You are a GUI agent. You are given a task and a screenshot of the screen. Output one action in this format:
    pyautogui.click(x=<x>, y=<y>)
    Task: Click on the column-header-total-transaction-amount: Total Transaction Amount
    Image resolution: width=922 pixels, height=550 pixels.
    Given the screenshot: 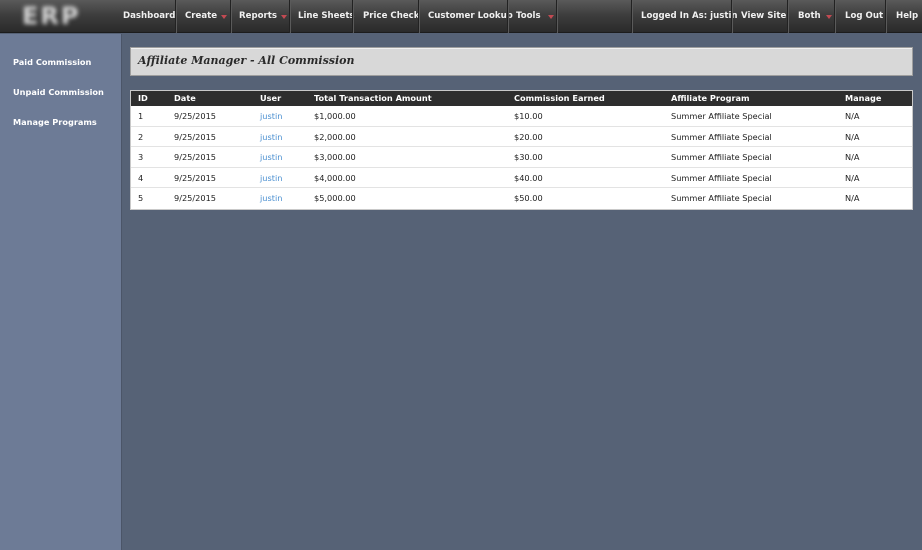 What is the action you would take?
    pyautogui.click(x=373, y=98)
    